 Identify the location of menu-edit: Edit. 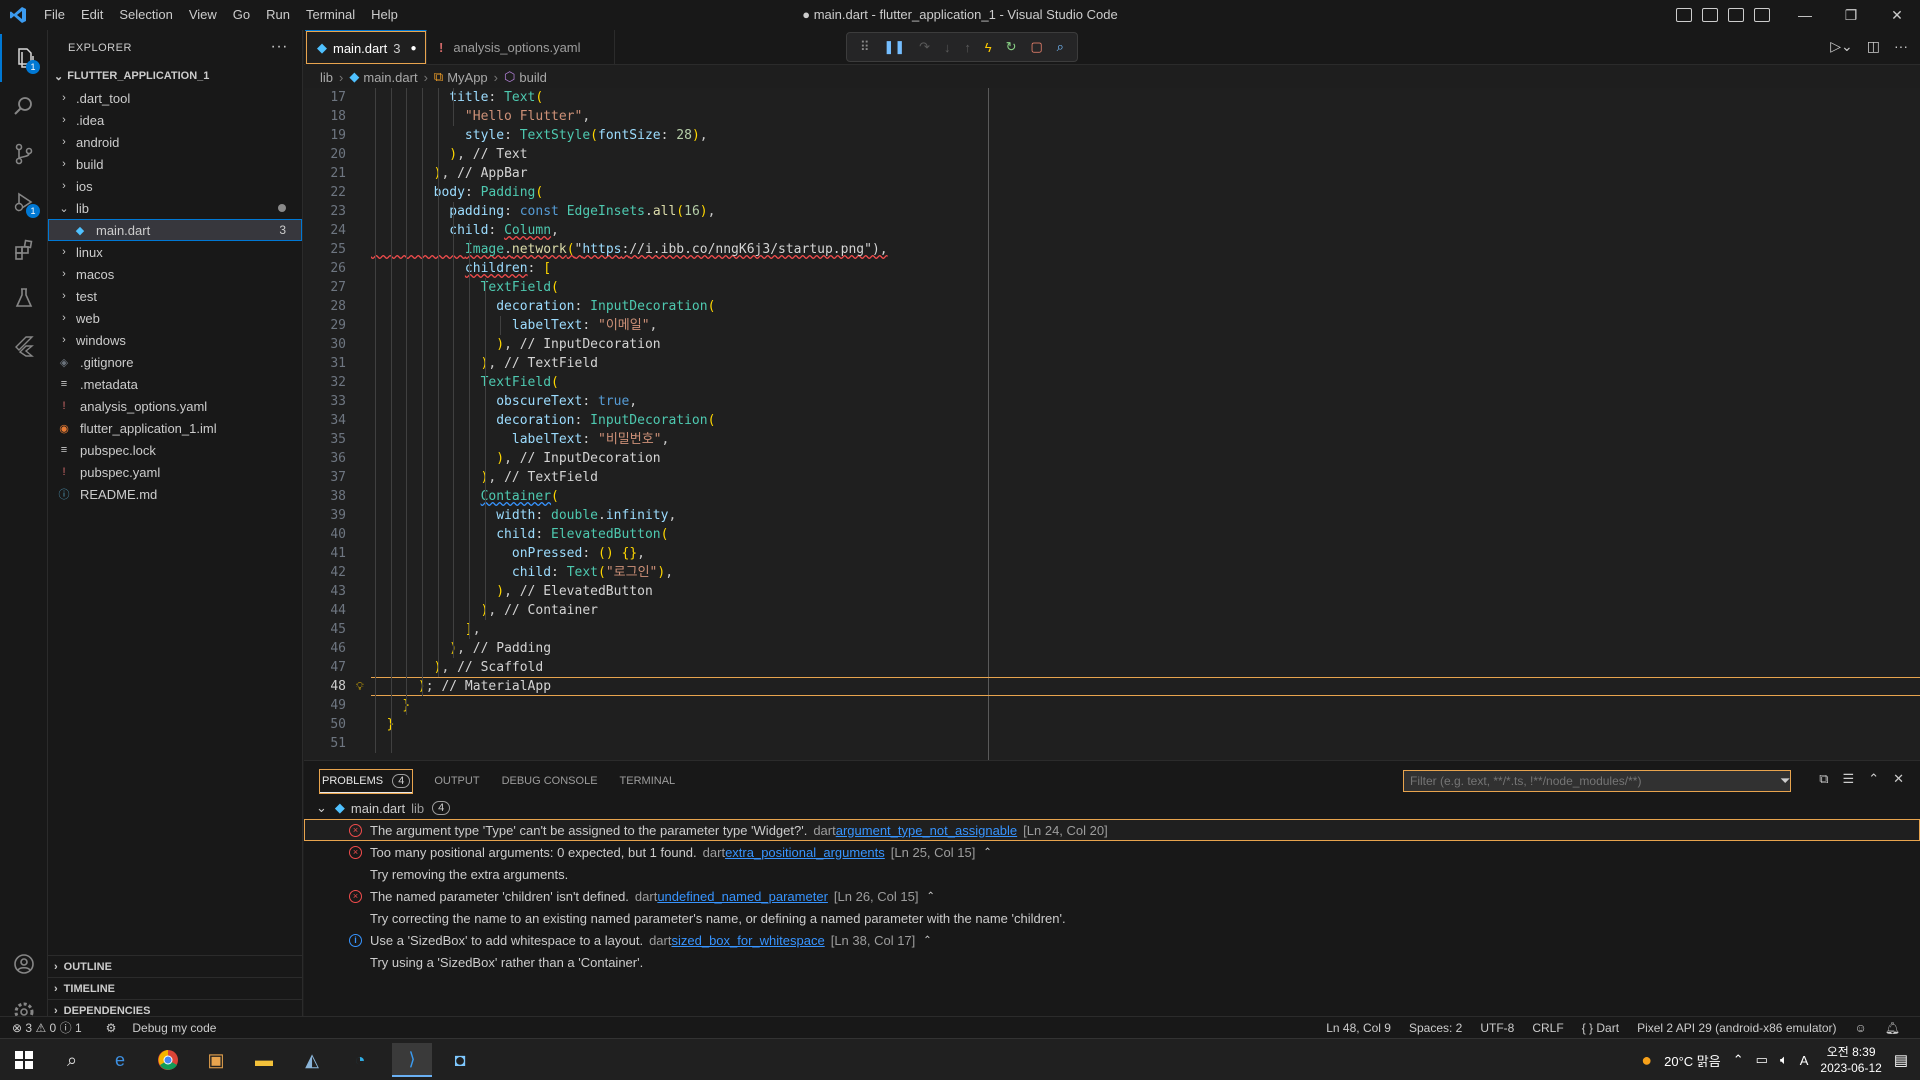
(92, 15).